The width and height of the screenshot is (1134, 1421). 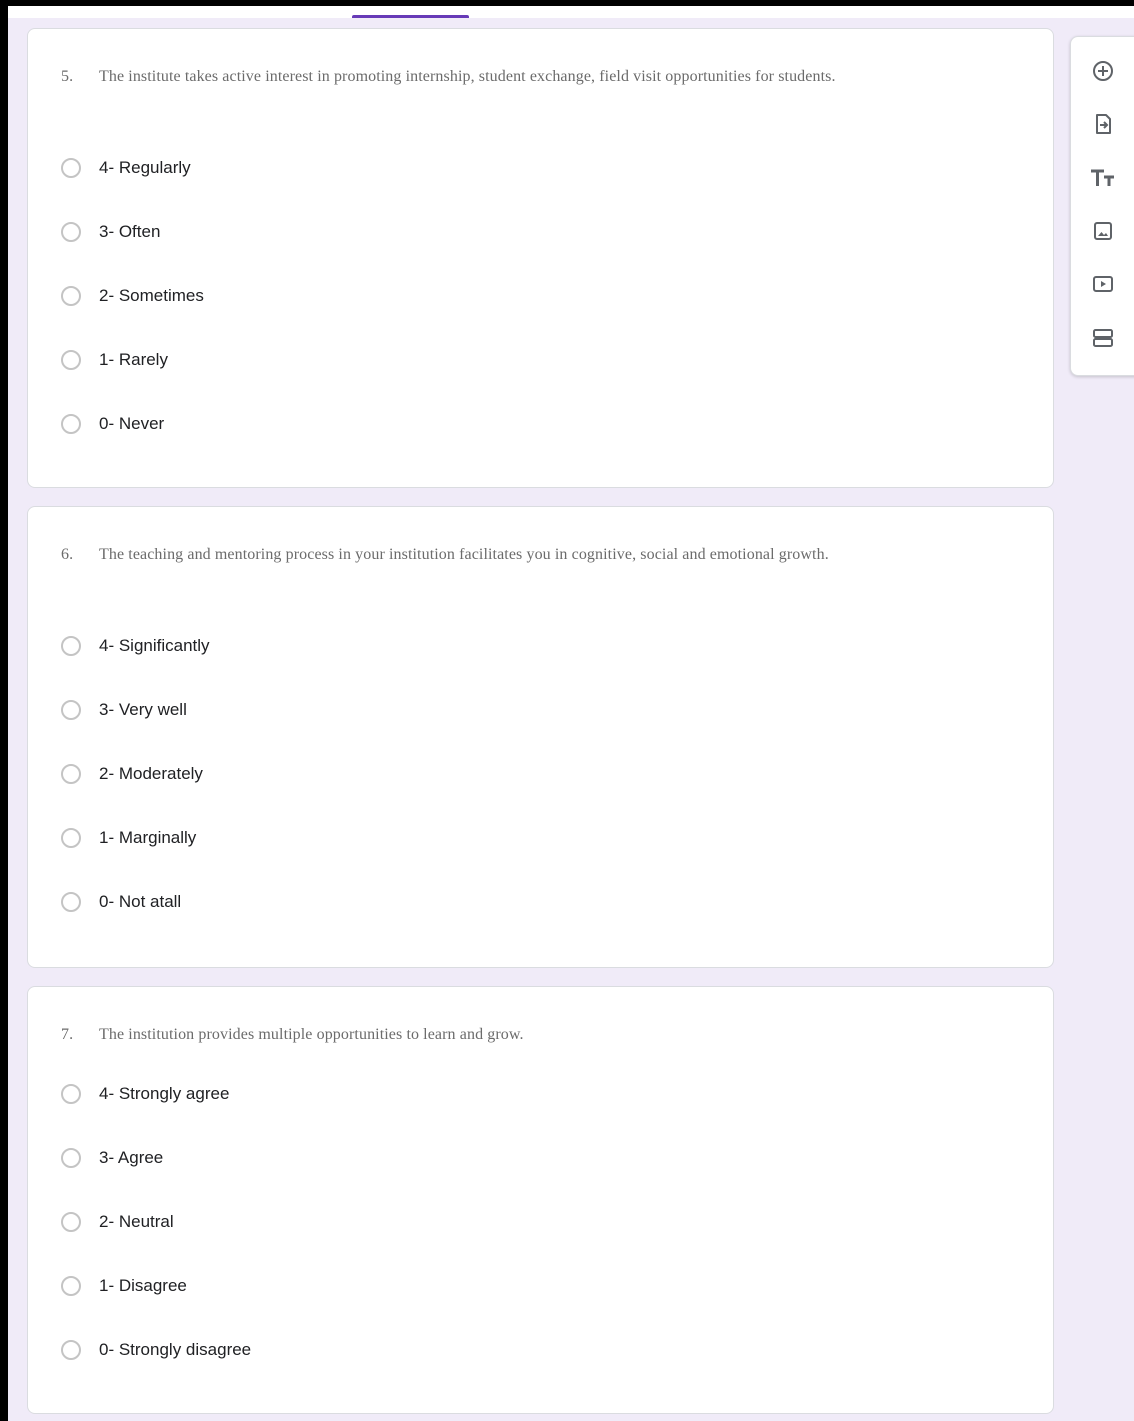 I want to click on radio-option: 0- Not atall, so click(x=121, y=902).